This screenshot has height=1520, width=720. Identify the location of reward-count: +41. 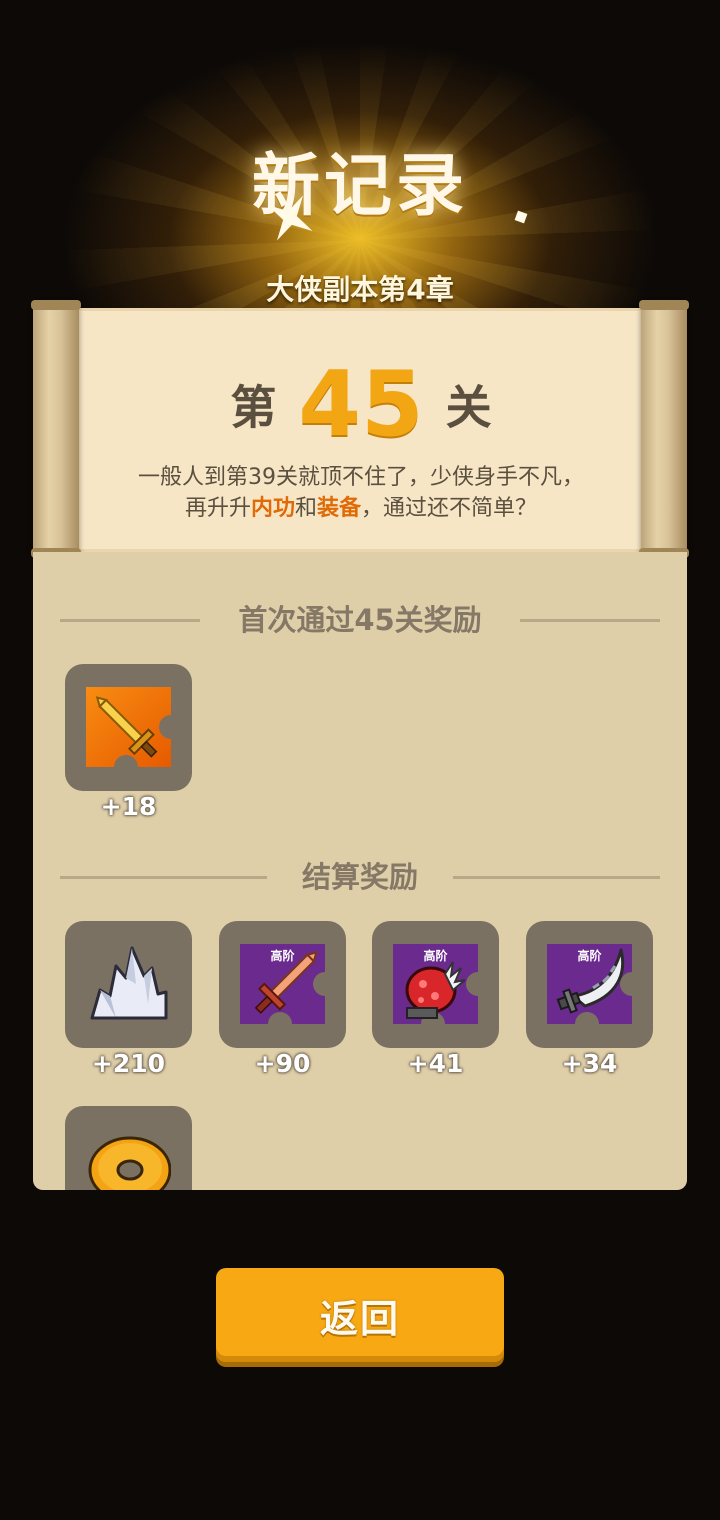
(435, 1063).